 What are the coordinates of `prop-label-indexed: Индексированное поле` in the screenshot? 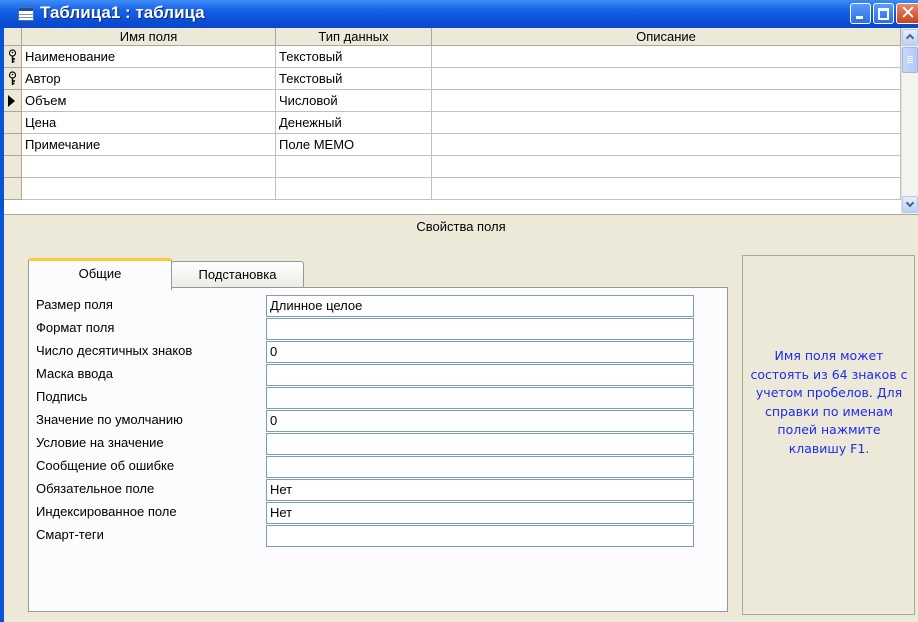 It's located at (106, 511).